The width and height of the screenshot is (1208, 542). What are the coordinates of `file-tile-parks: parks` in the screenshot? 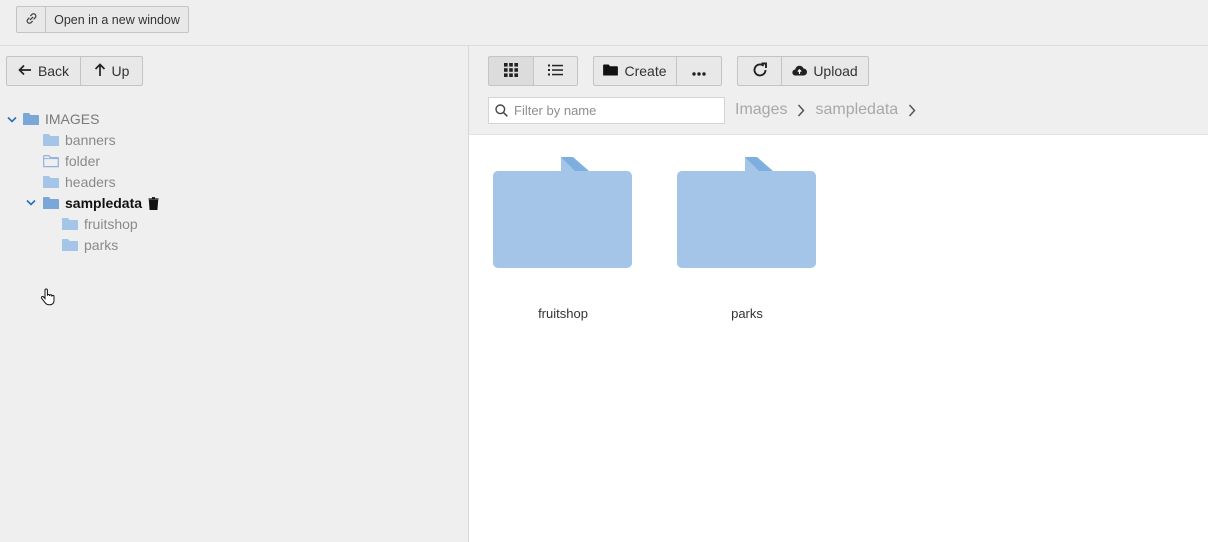 It's located at (747, 241).